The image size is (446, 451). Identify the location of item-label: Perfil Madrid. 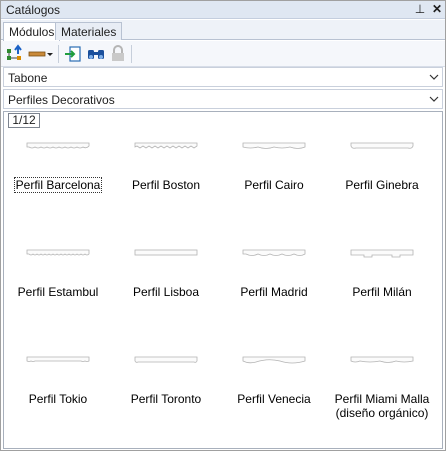
(274, 292).